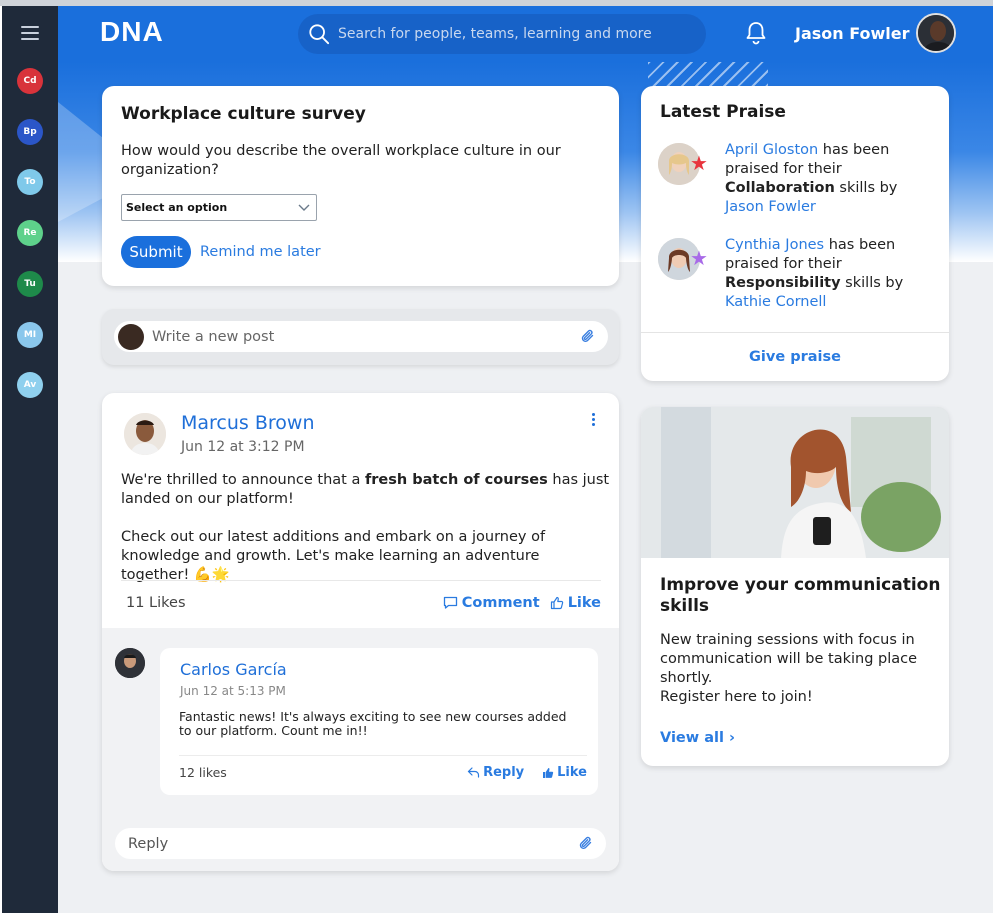  Describe the element at coordinates (243, 447) in the screenshot. I see `post-date: Jun 12 at 3:12 PM` at that location.